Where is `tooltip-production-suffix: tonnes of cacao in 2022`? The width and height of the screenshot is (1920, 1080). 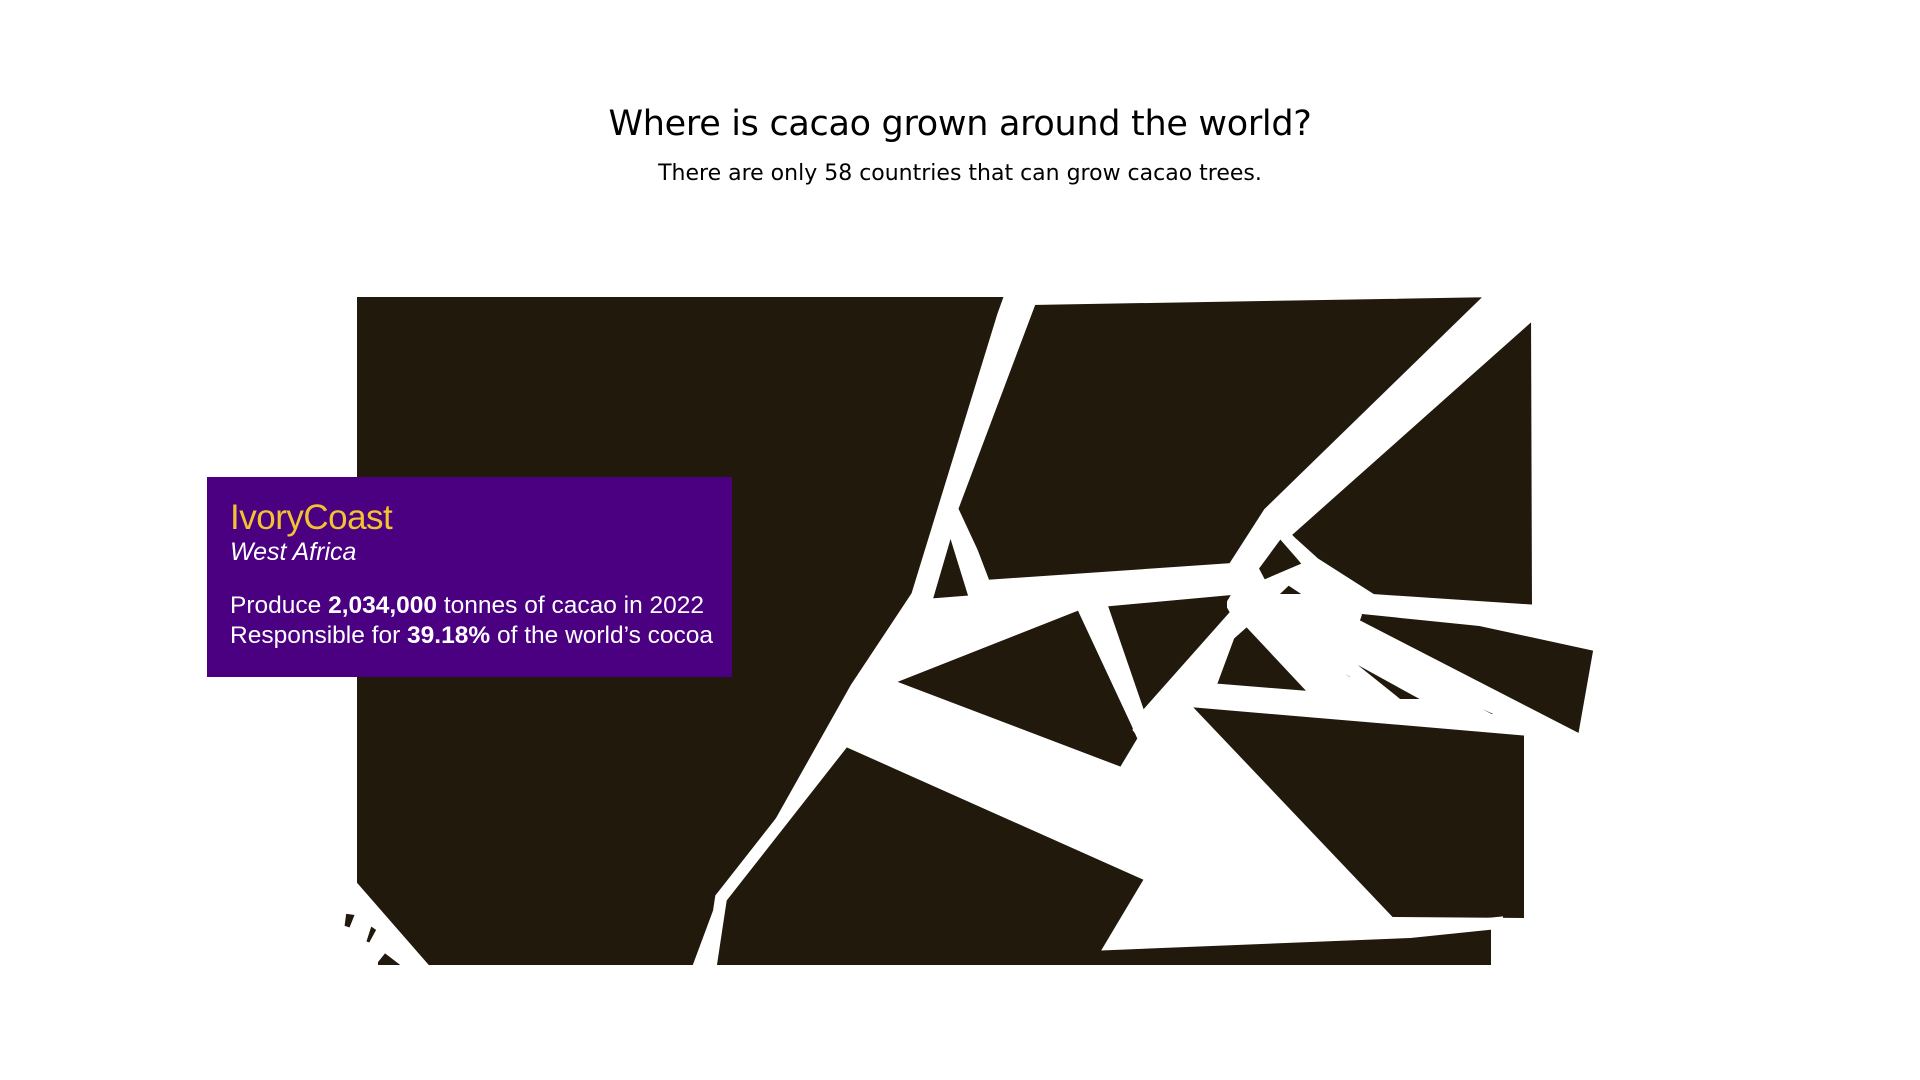
tooltip-production-suffix: tonnes of cacao in 2022 is located at coordinates (571, 605).